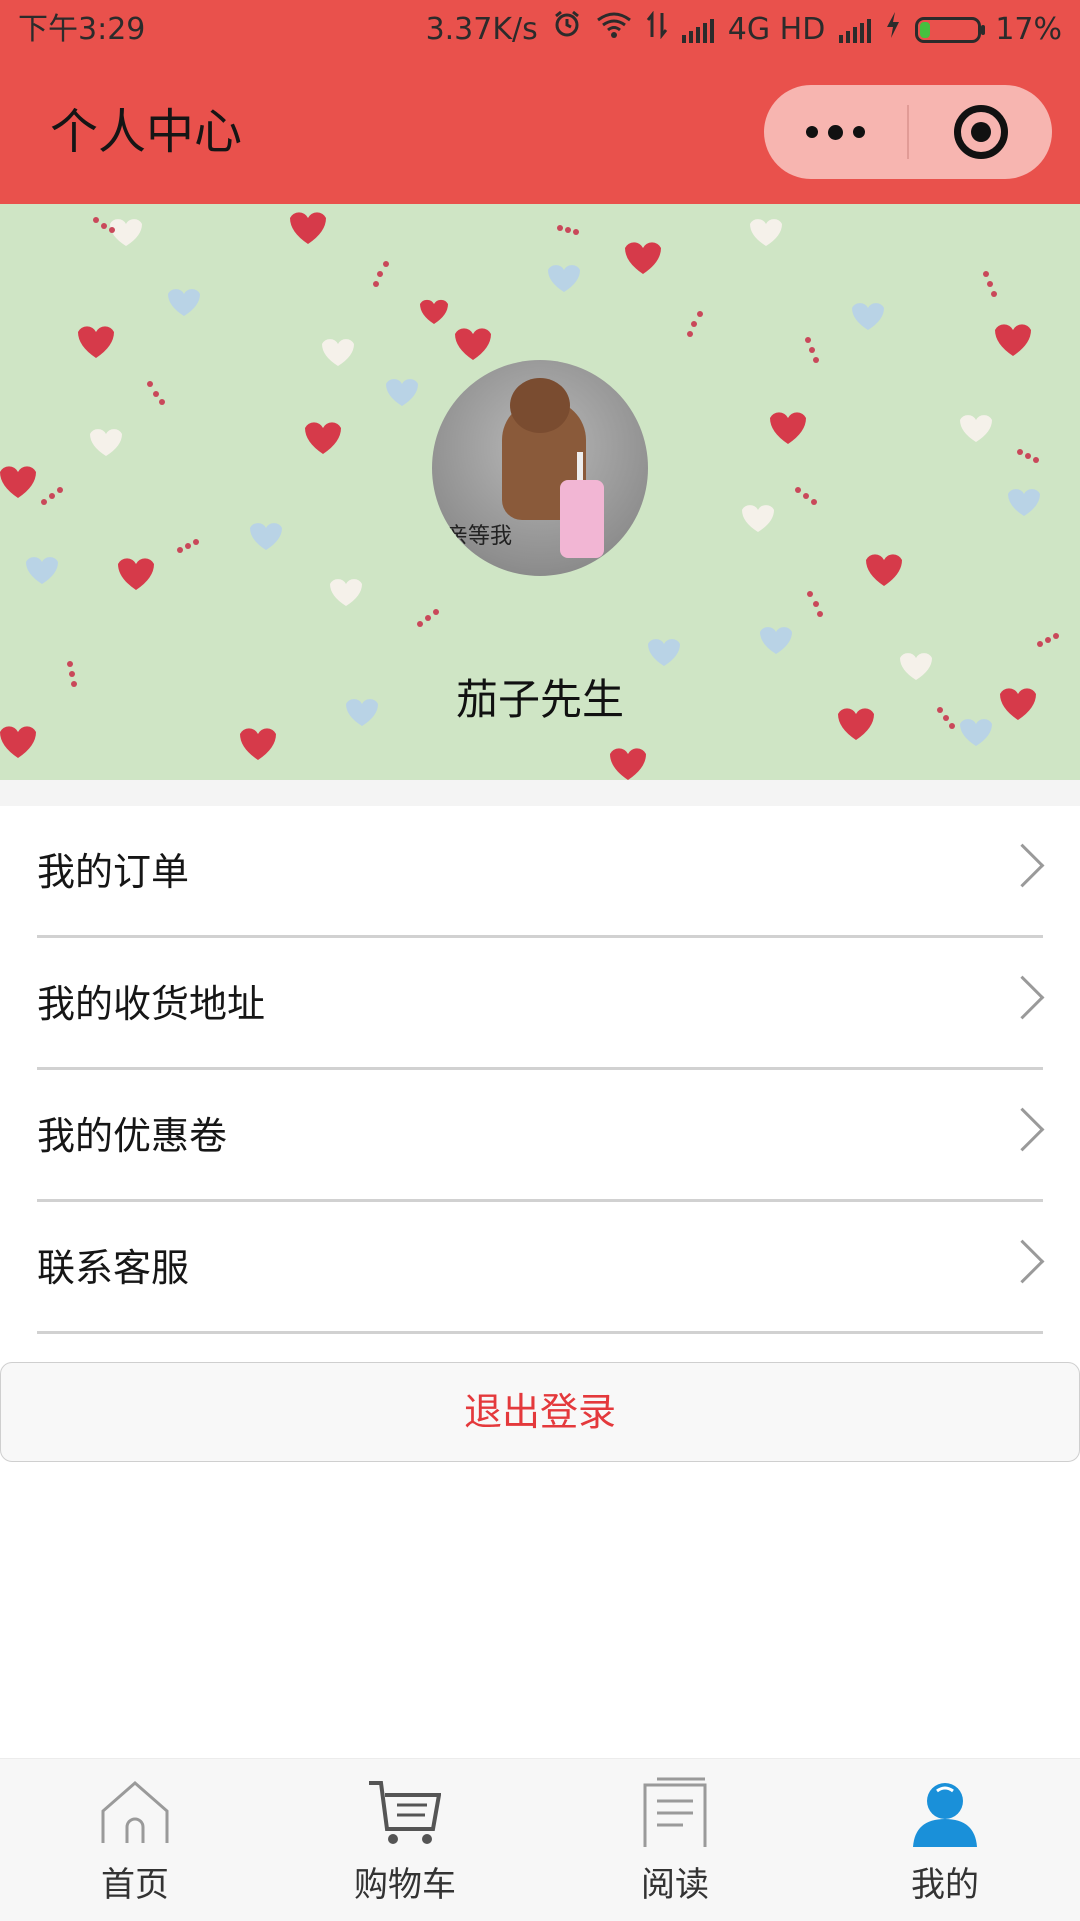  Describe the element at coordinates (151, 1004) in the screenshot. I see `menu-item-label: 我的收货地址` at that location.